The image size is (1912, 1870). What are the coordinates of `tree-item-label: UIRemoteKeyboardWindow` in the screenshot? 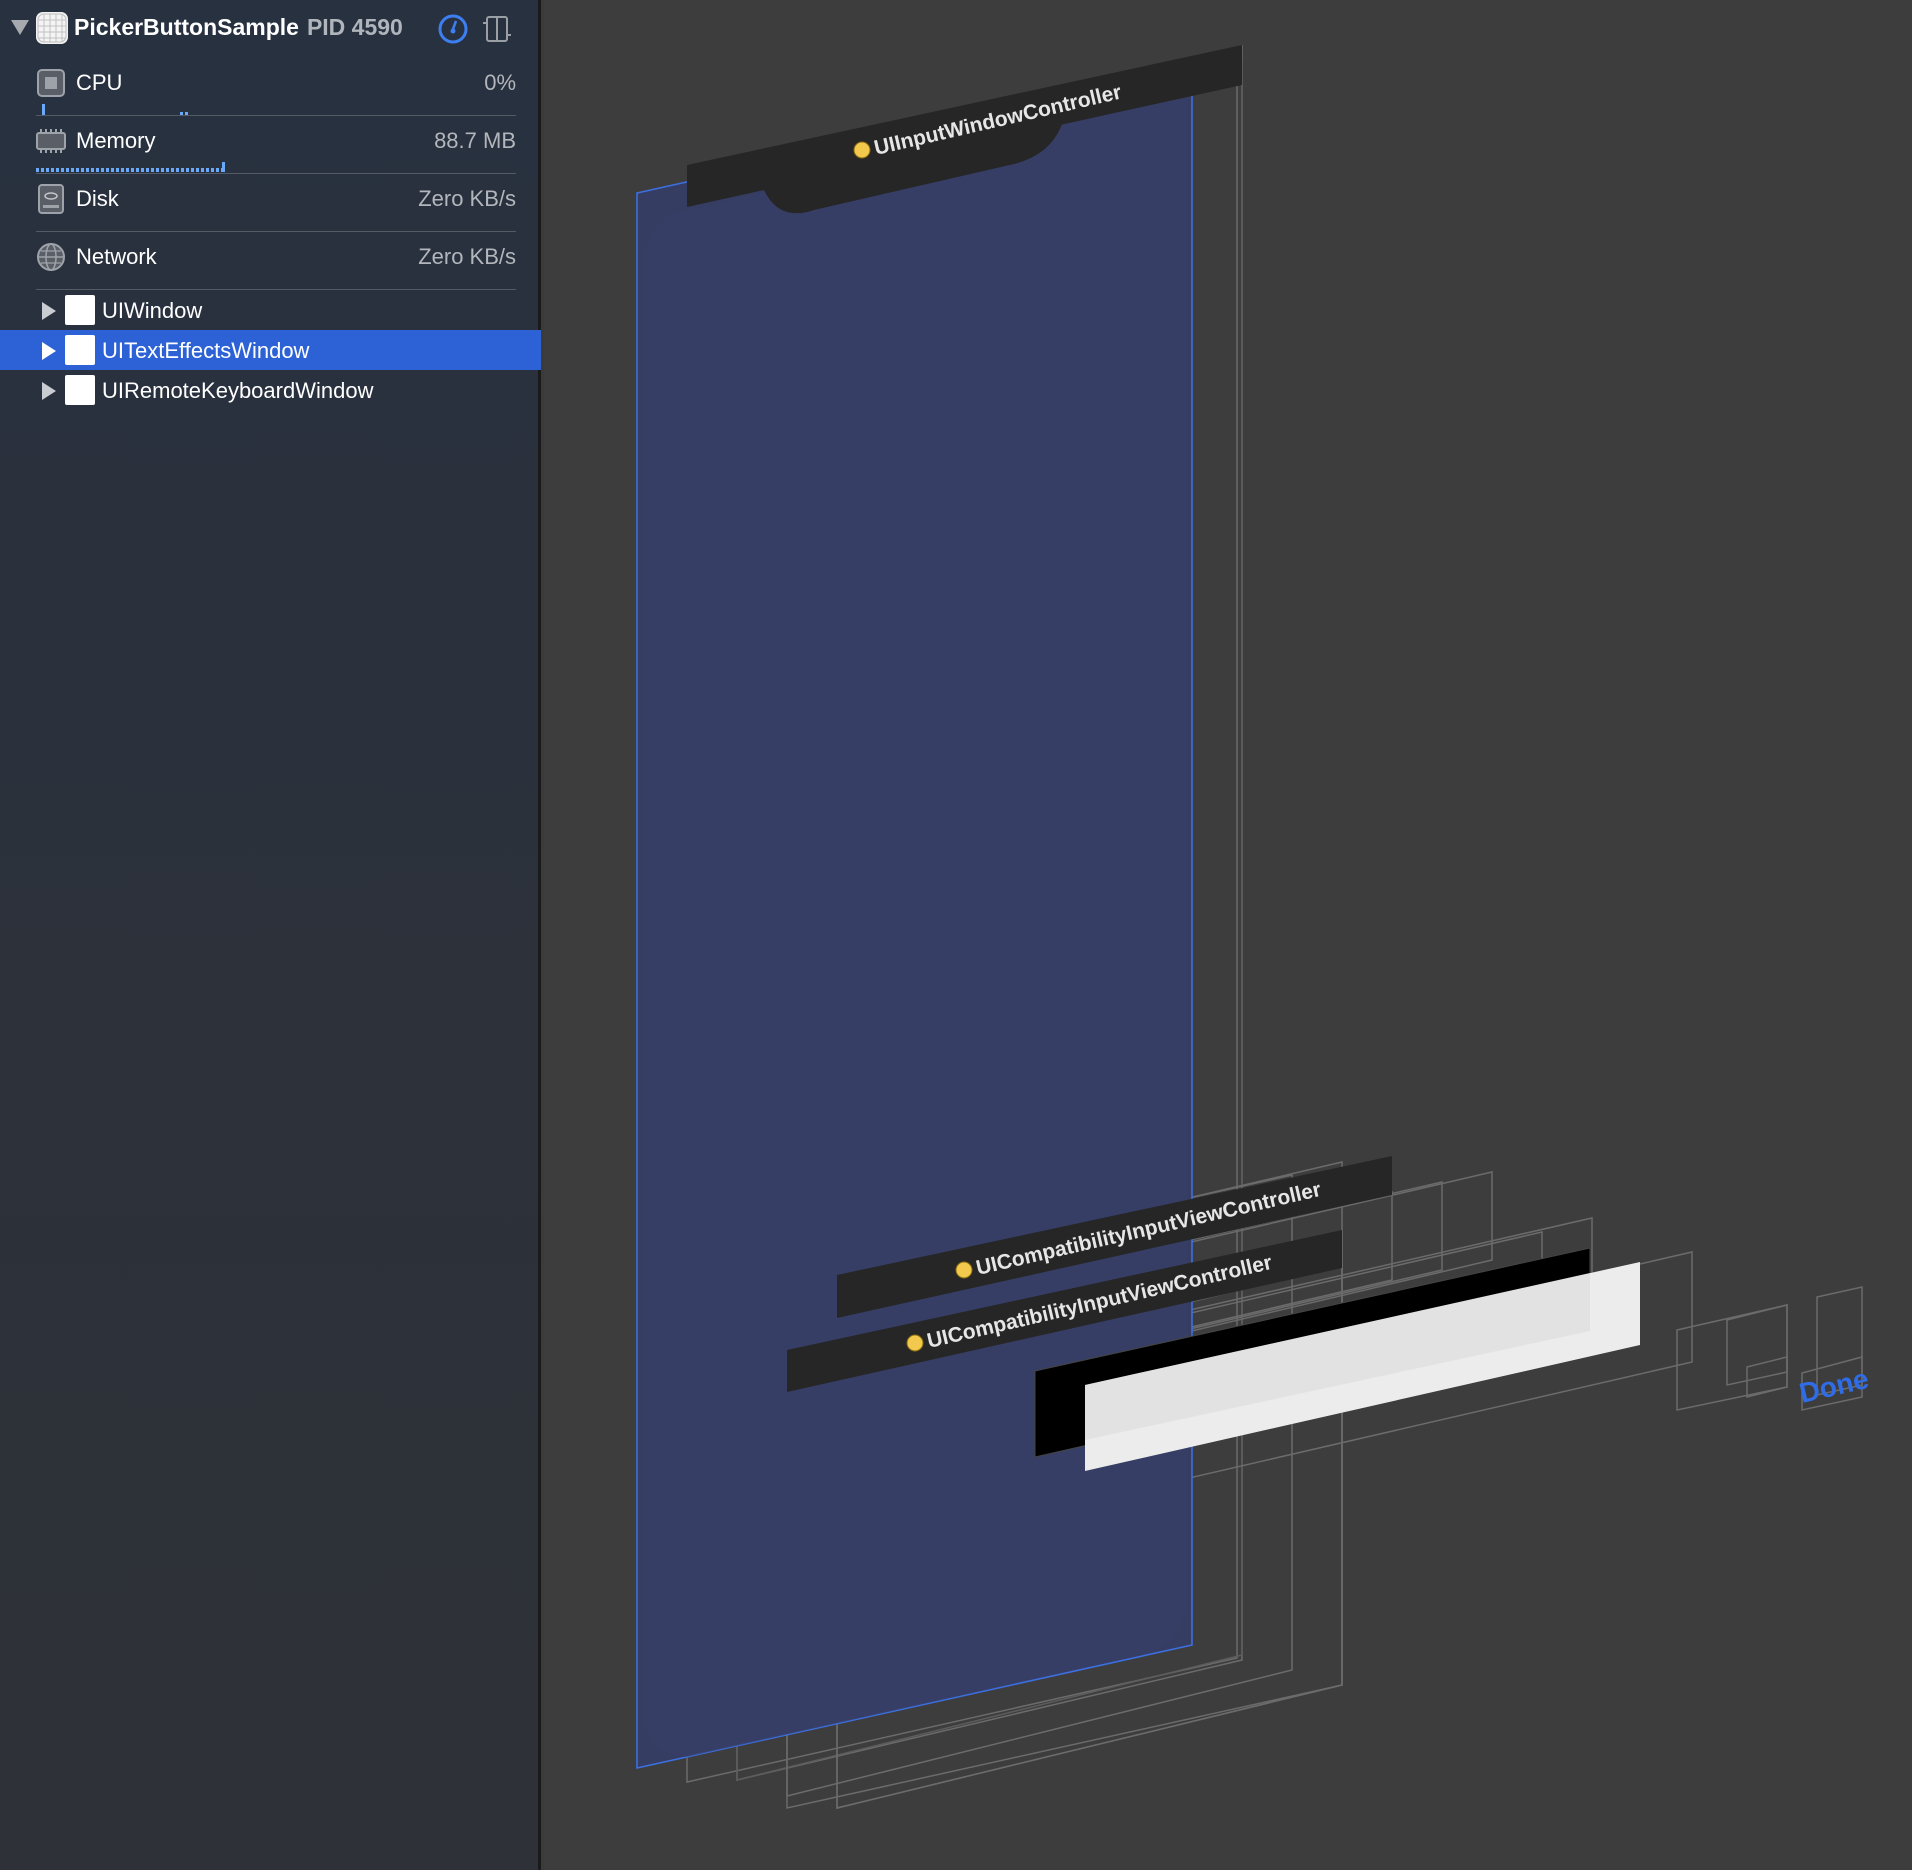 It's located at (238, 390).